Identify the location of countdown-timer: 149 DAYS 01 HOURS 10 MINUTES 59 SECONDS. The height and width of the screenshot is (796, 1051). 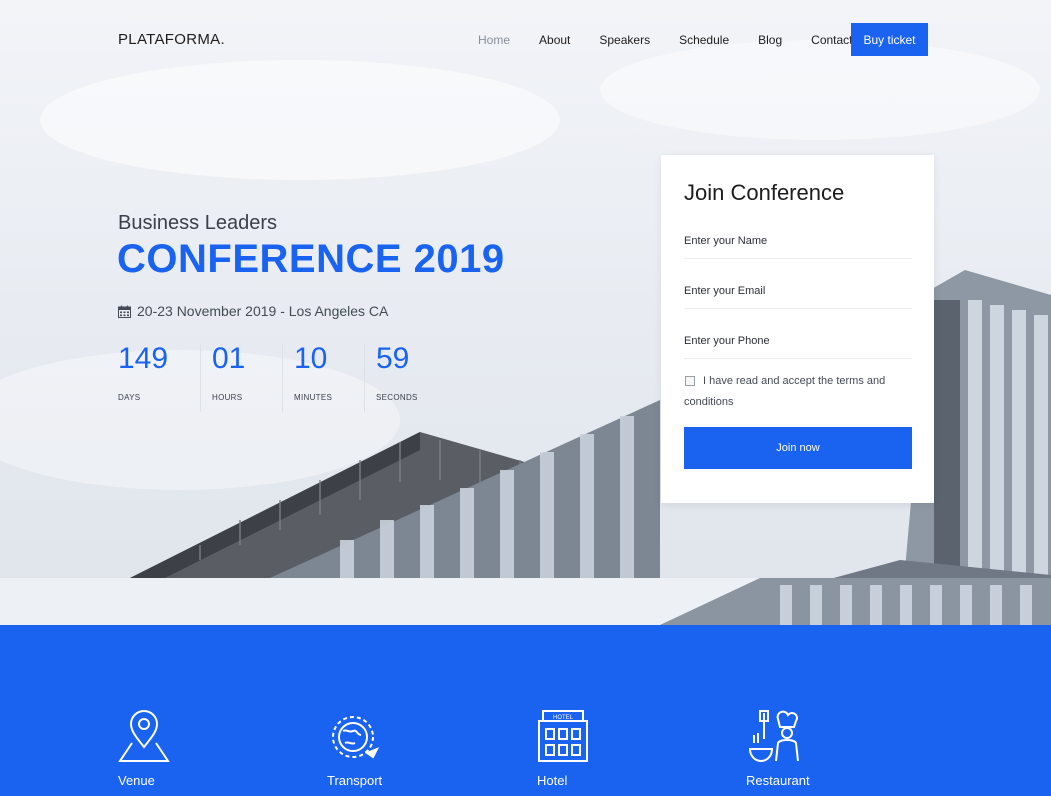
(282, 377).